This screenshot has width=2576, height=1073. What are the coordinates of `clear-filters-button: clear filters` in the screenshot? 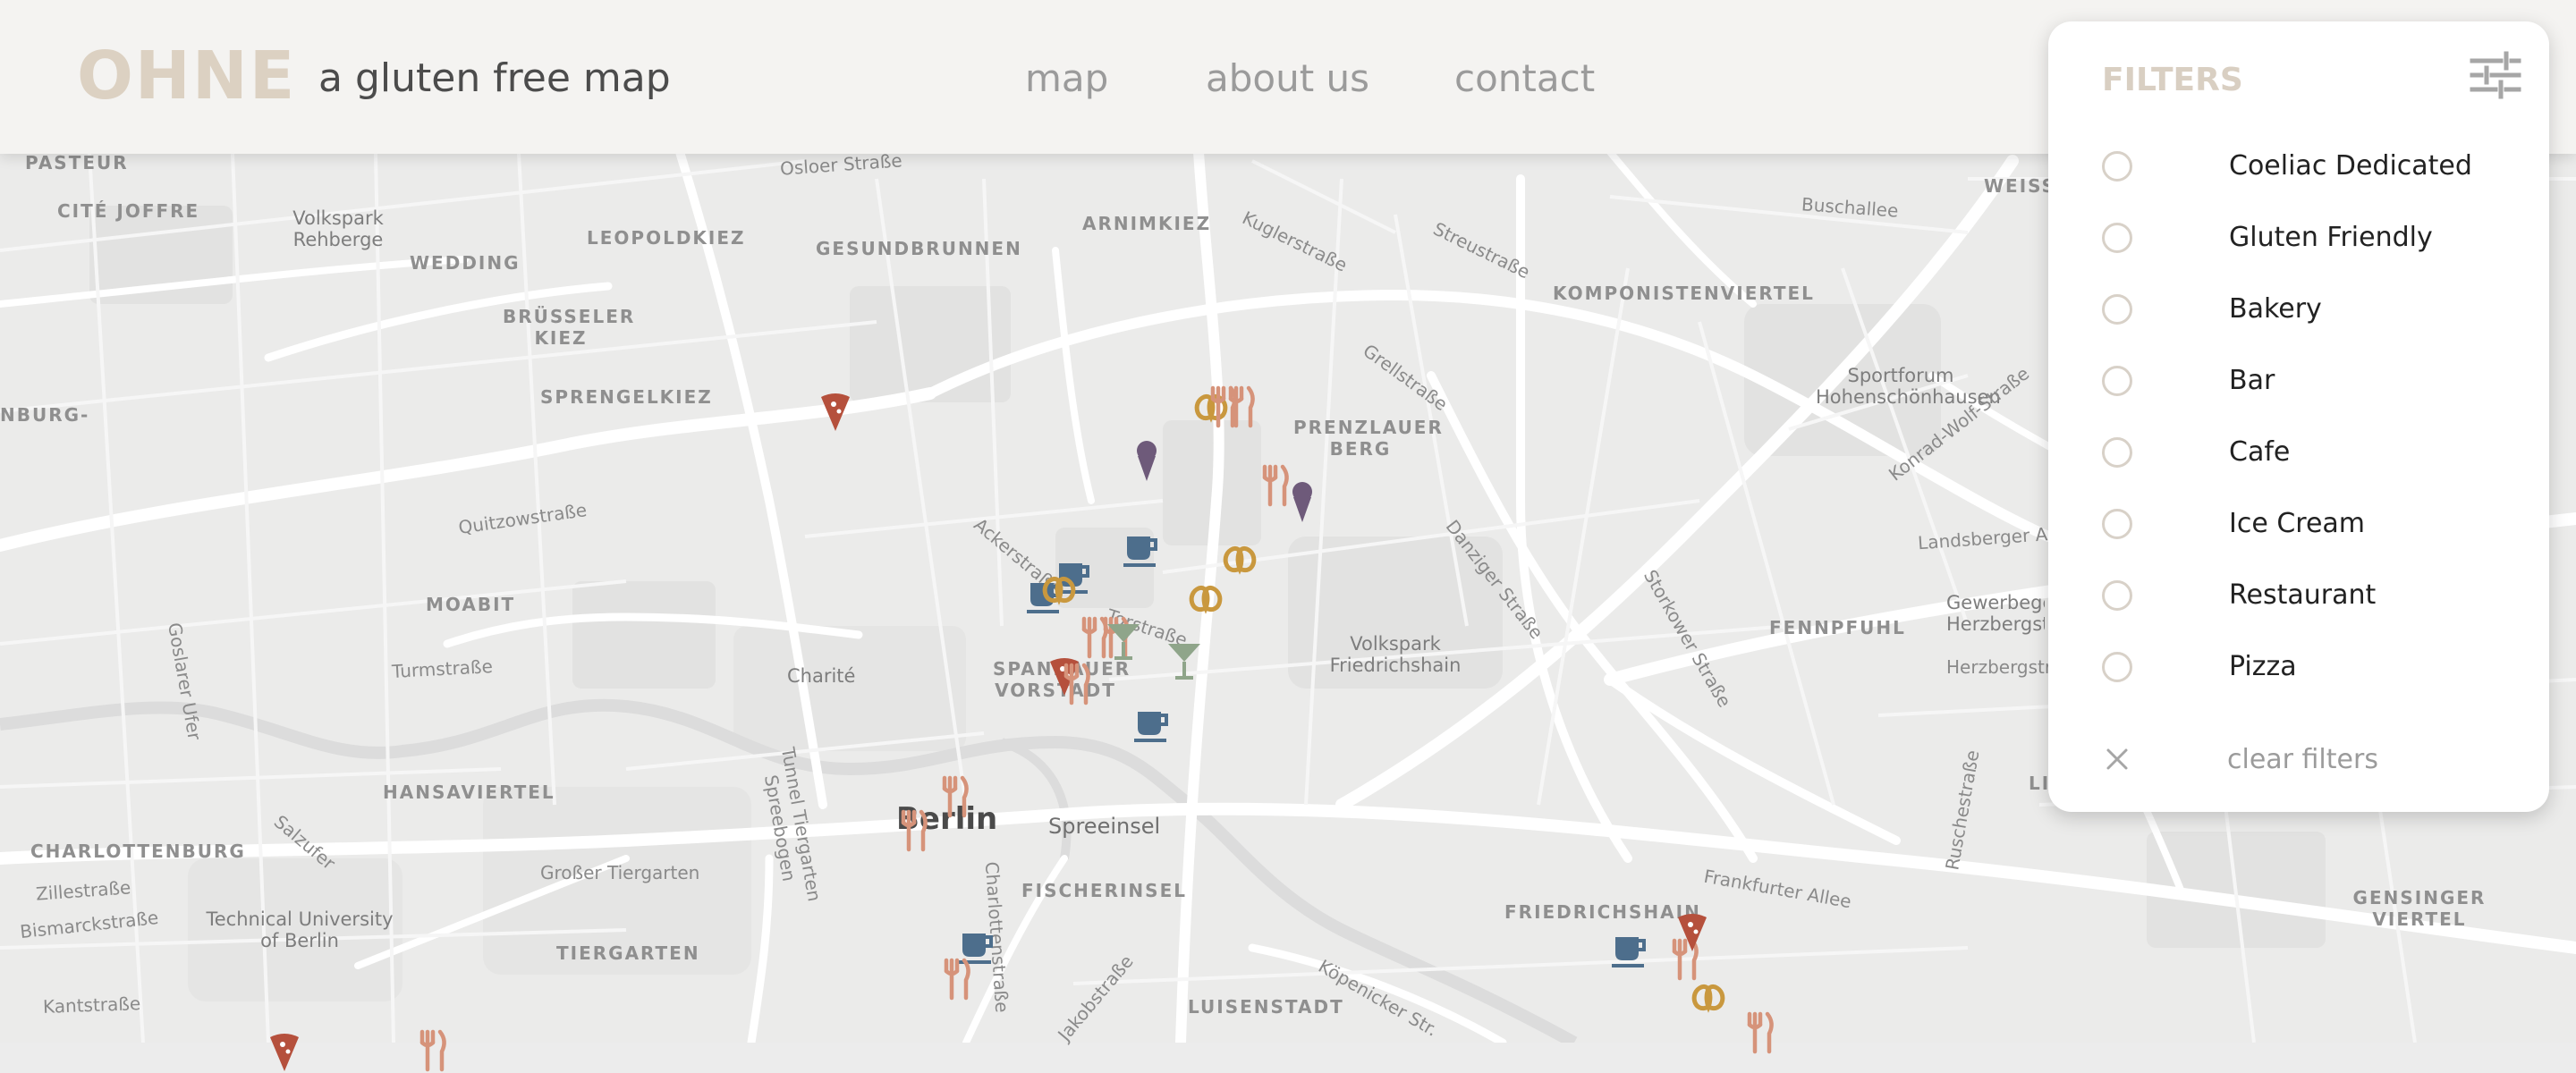 It's located at (2307, 760).